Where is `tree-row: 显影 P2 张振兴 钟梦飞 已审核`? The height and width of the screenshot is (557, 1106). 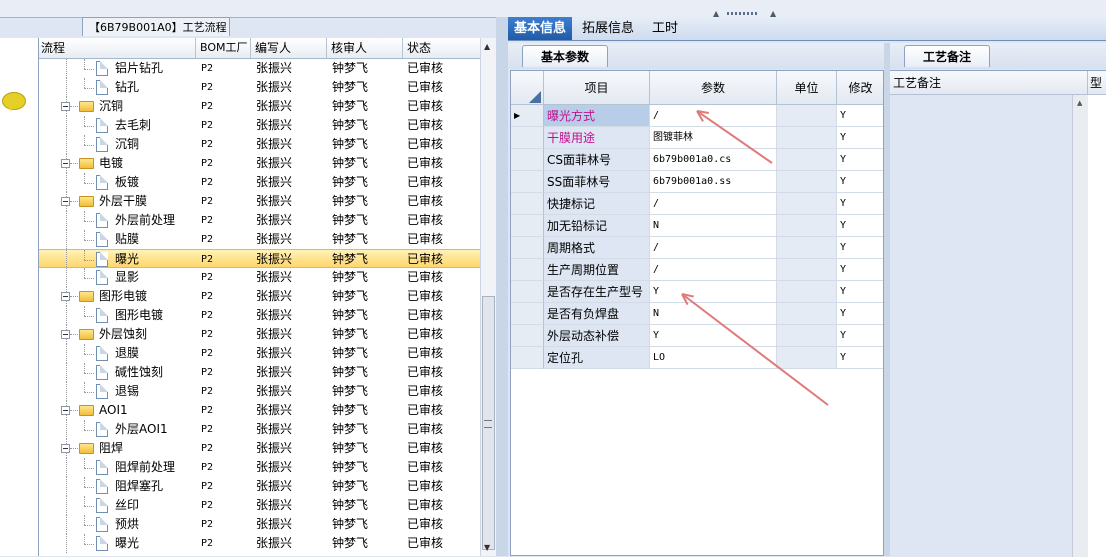
tree-row: 显影 P2 张振兴 钟梦飞 已审核 is located at coordinates (260, 277).